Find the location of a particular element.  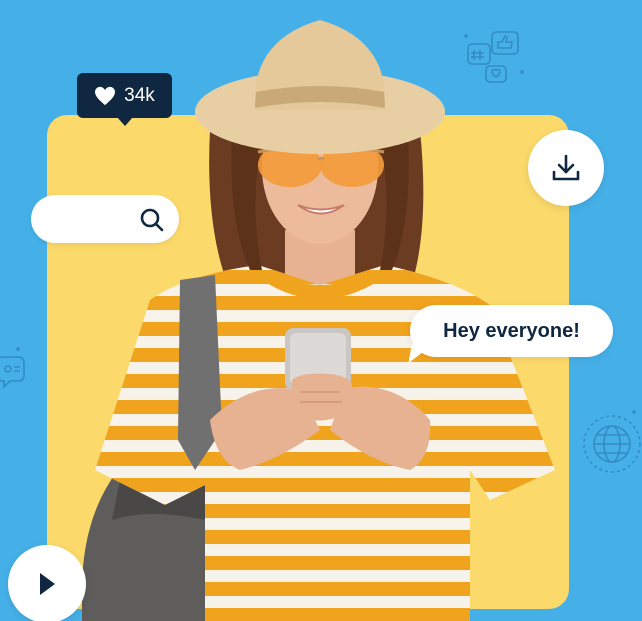

download-button is located at coordinates (566, 168).